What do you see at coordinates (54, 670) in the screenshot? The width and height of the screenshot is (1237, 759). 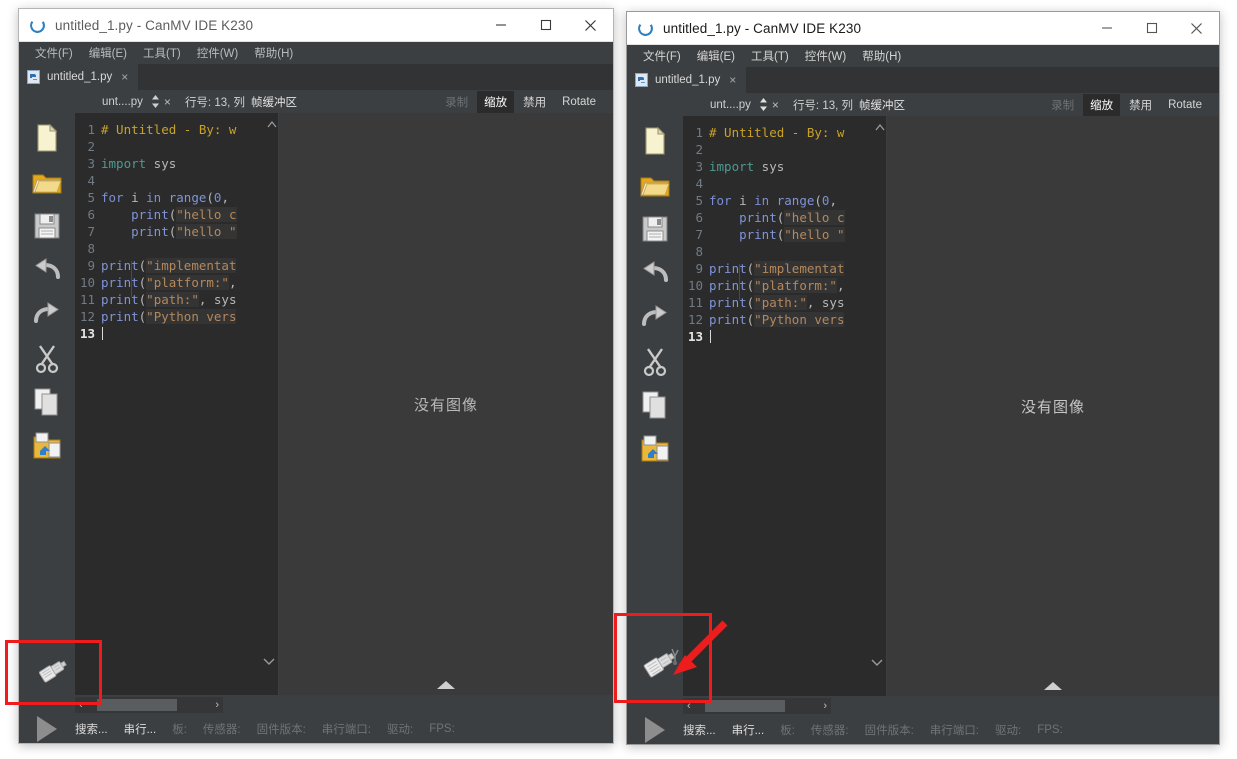 I see `connect-device-button-left` at bounding box center [54, 670].